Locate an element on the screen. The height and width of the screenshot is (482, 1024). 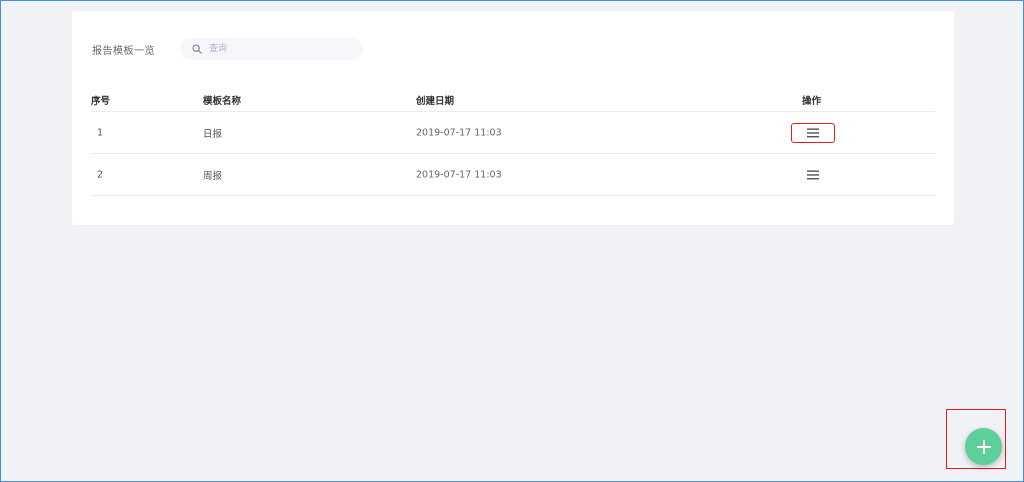
row-template-name: 周报 is located at coordinates (213, 176).